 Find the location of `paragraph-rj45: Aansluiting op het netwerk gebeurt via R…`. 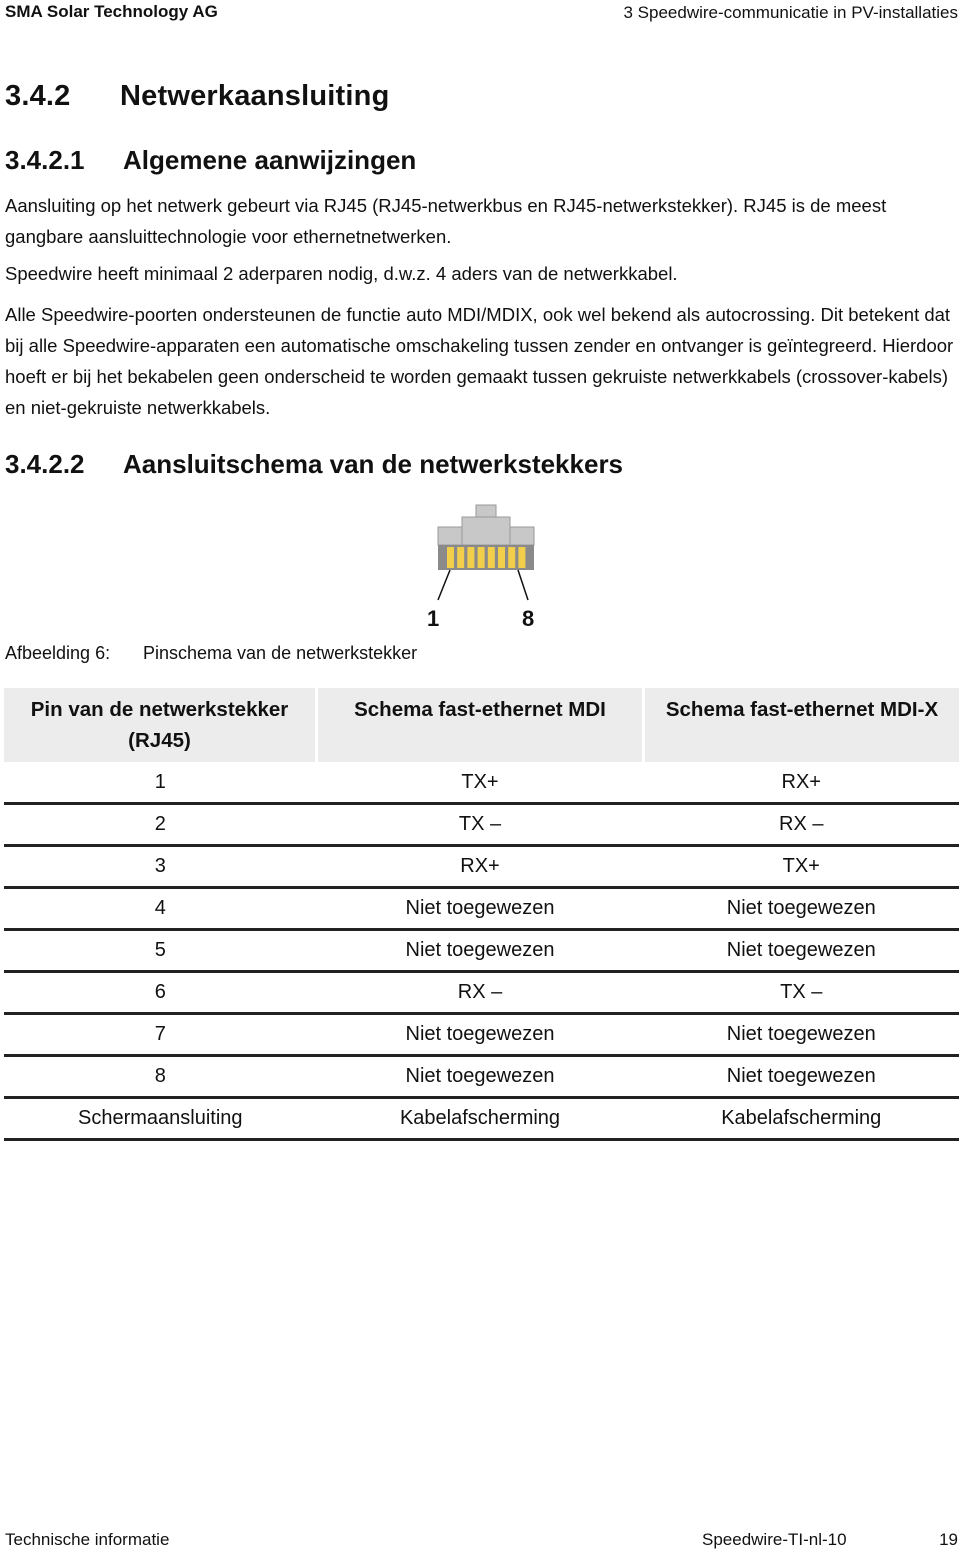

paragraph-rj45: Aansluiting op het netwerk gebeurt via R… is located at coordinates (446, 221).